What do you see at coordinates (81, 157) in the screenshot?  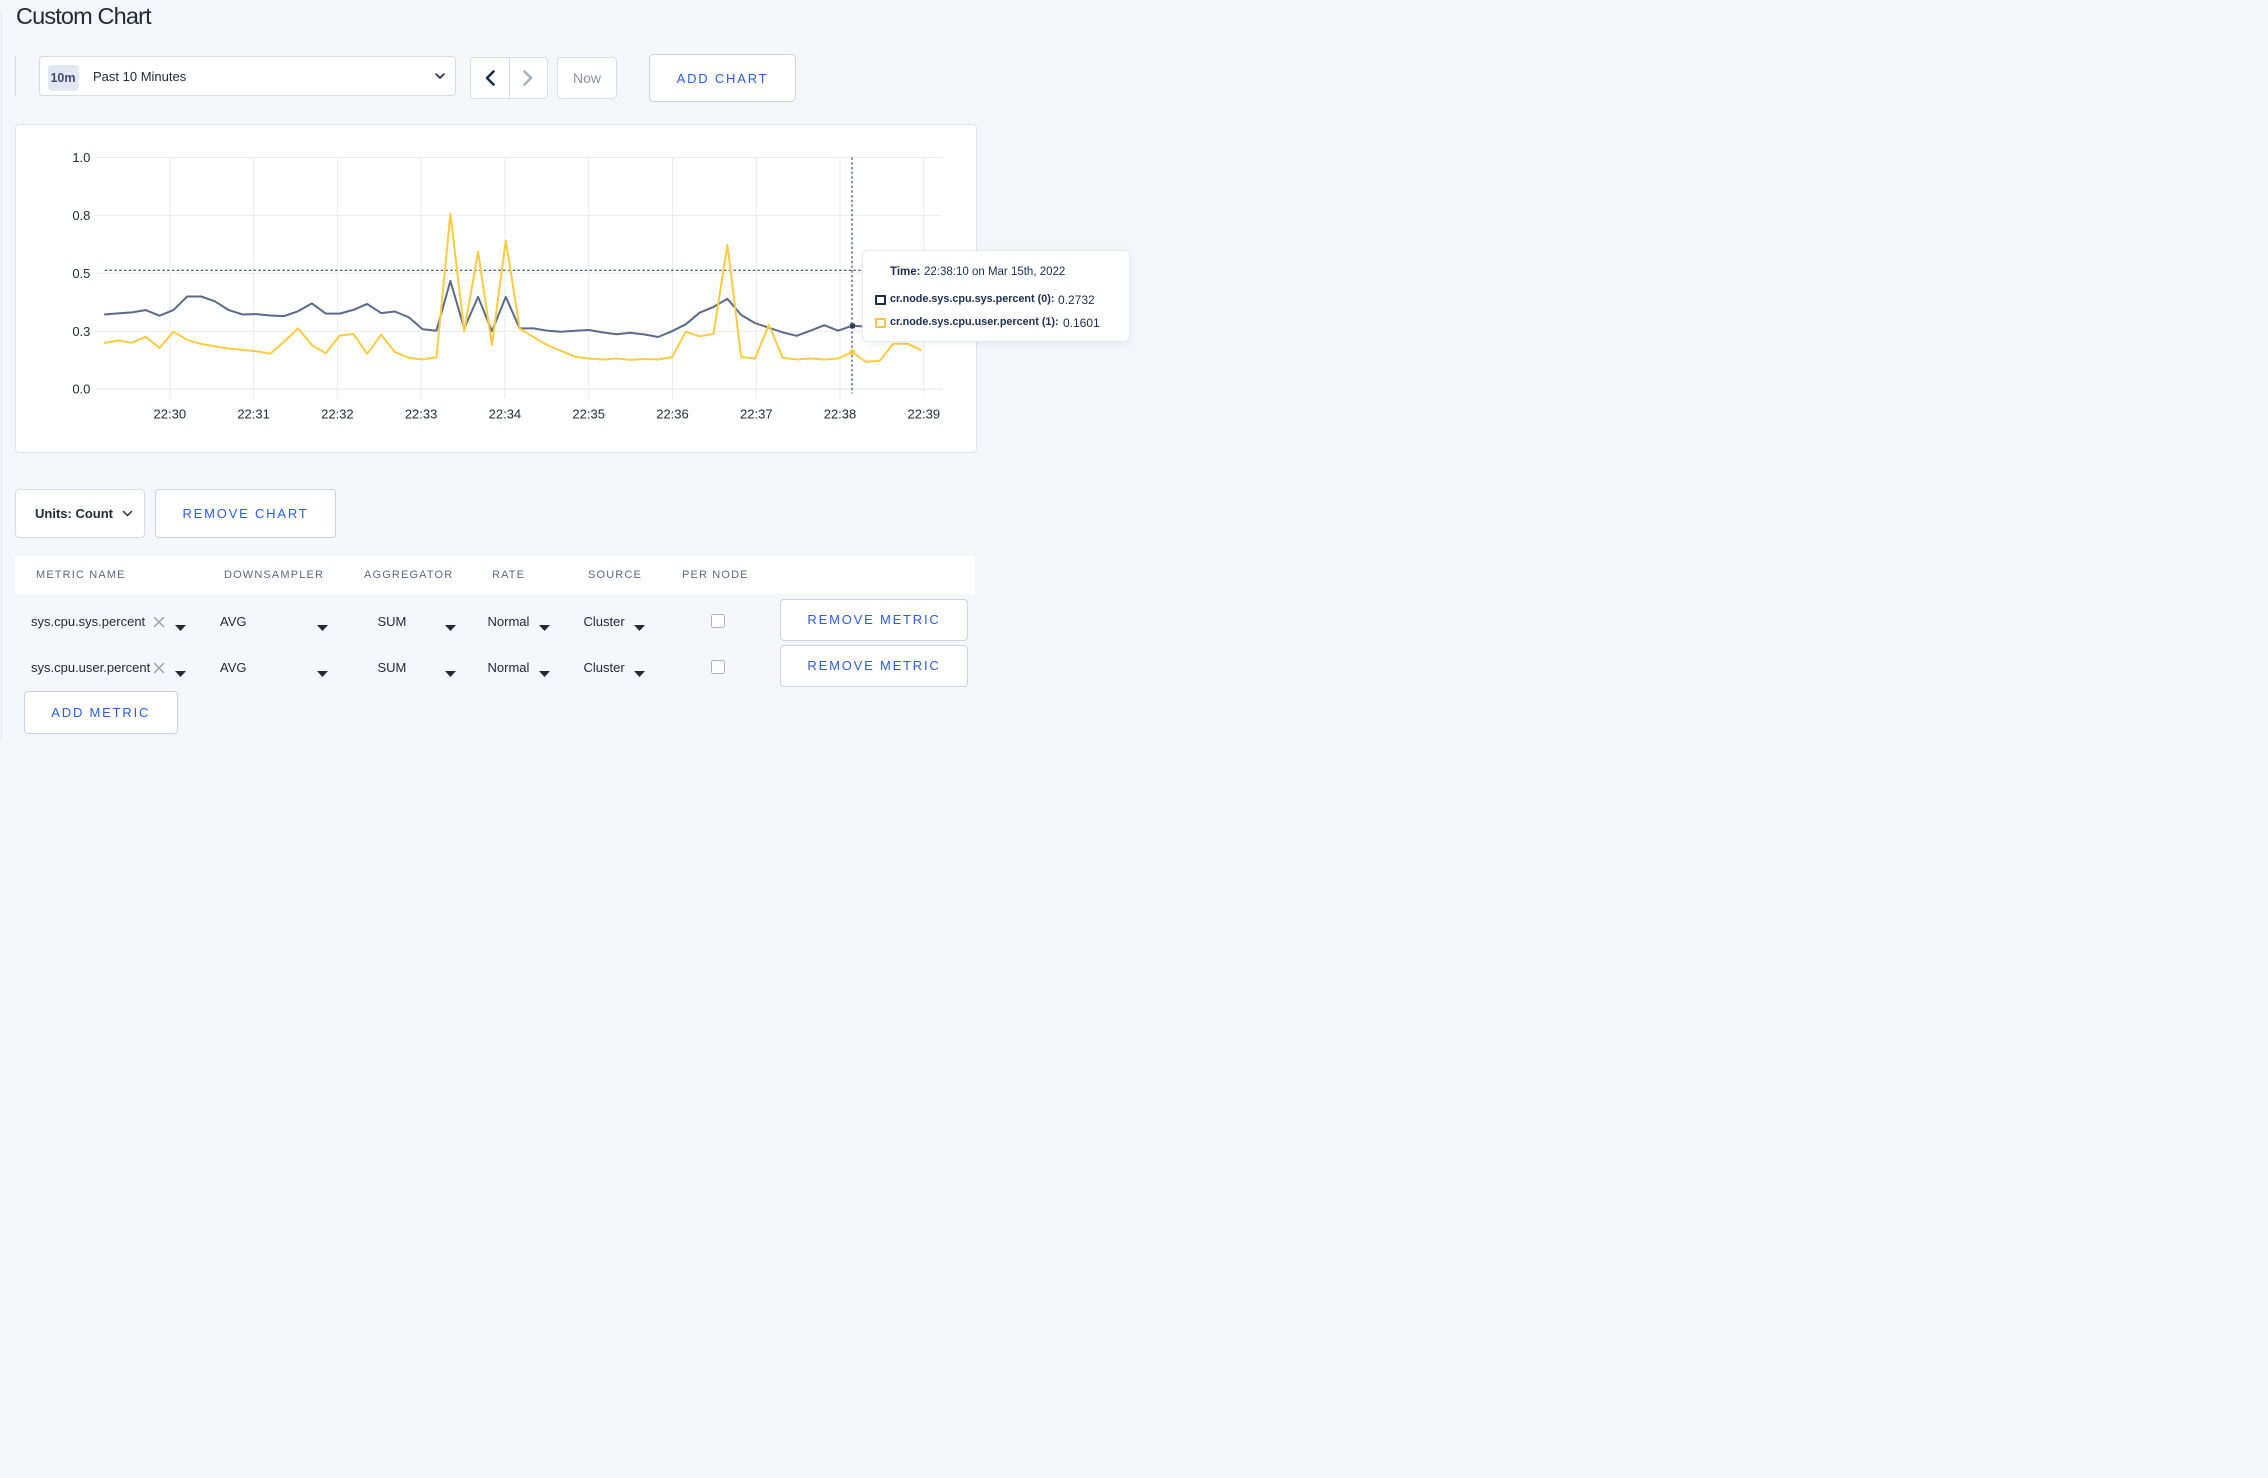 I see `svg-text: 1.0` at bounding box center [81, 157].